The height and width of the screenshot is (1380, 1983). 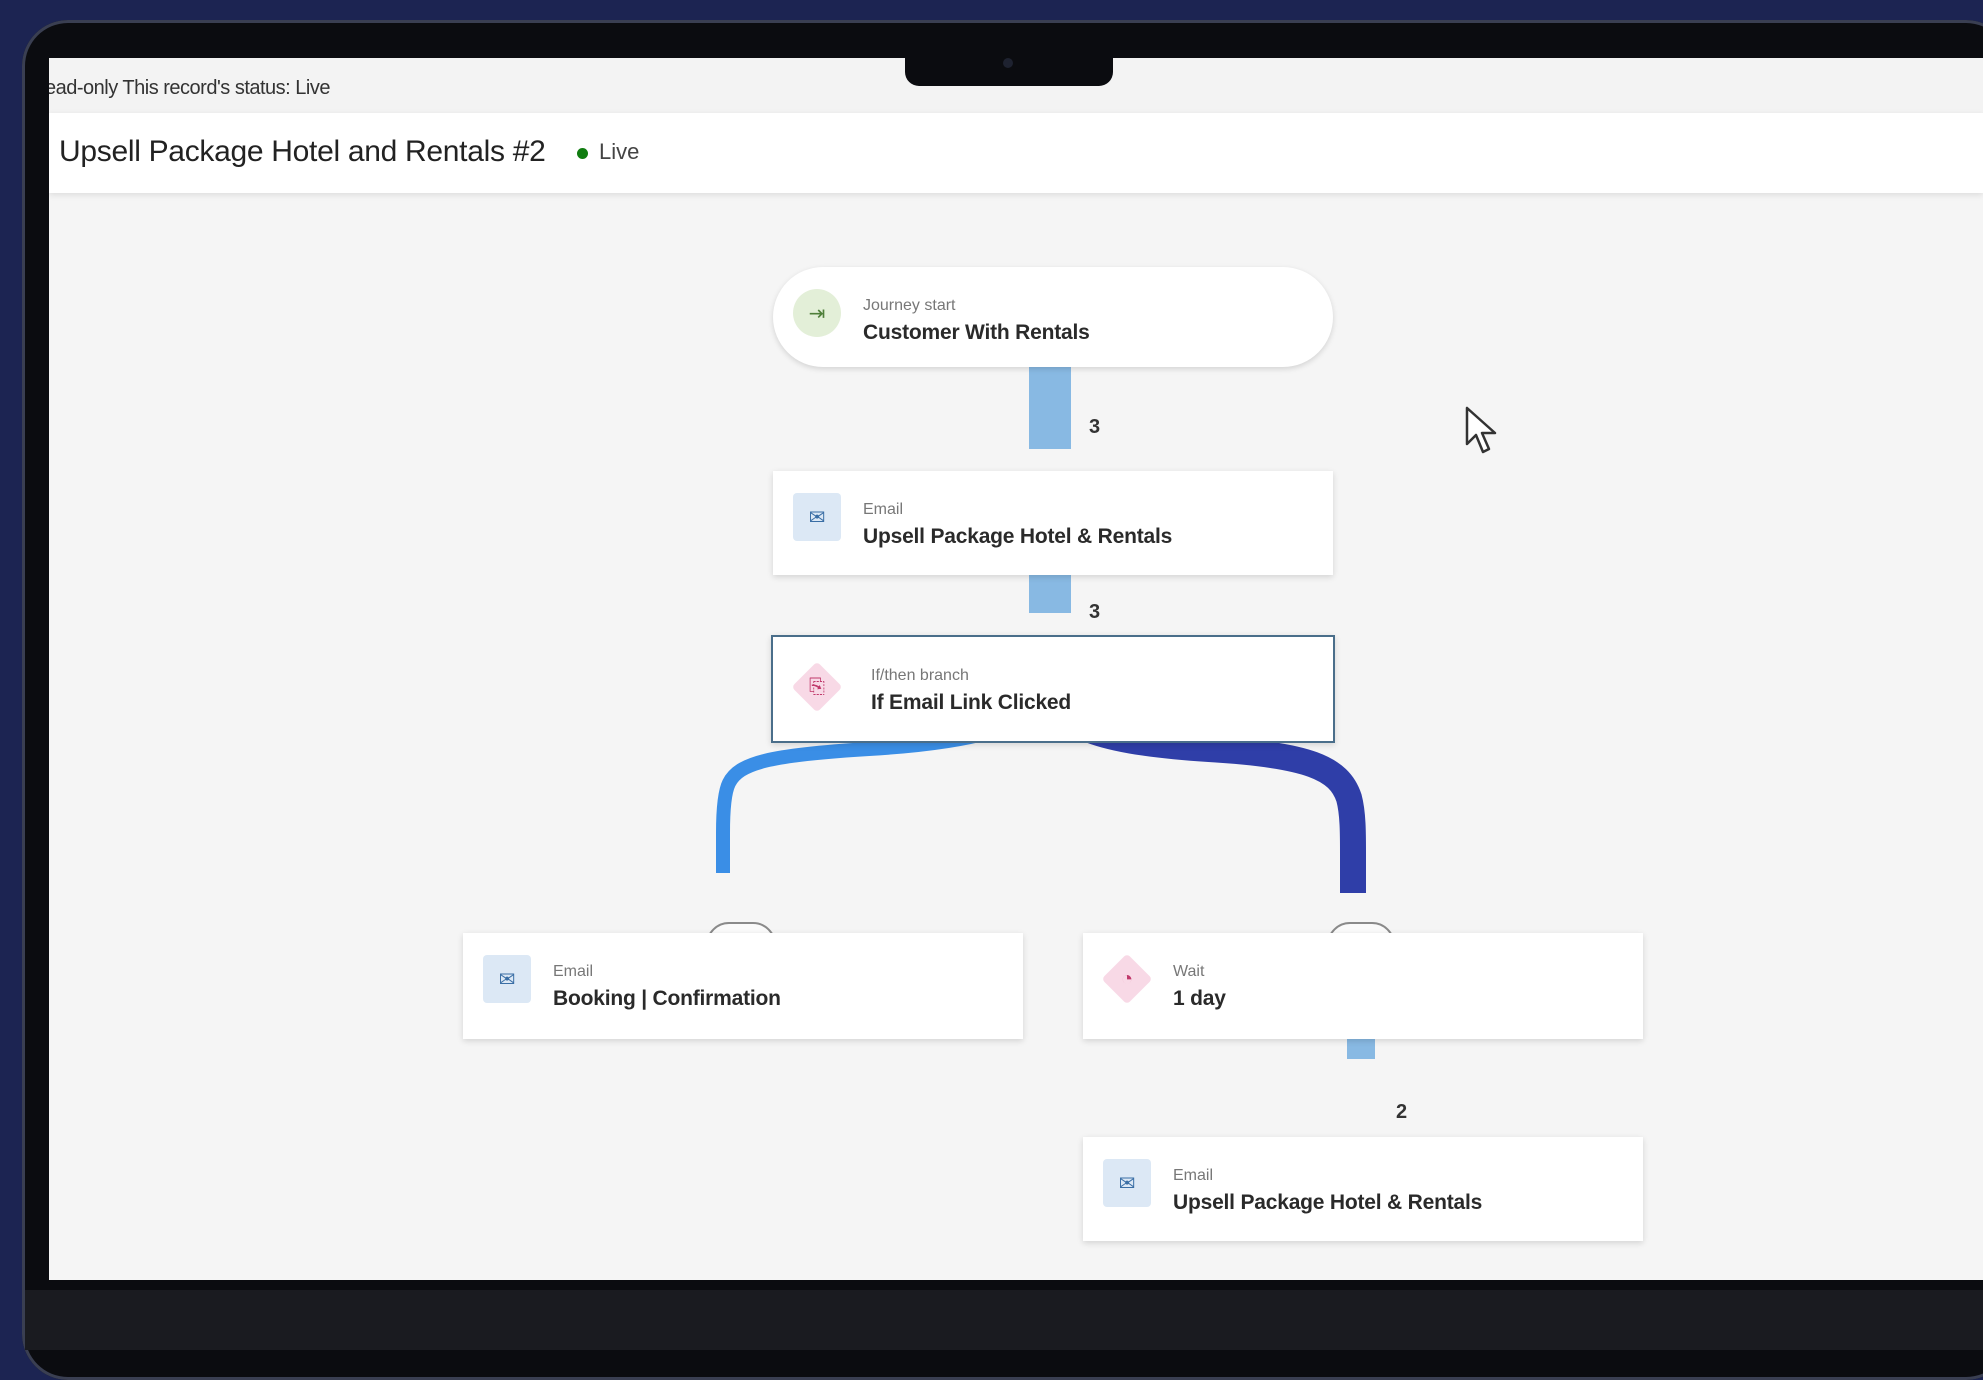 What do you see at coordinates (909, 305) in the screenshot?
I see `node-kind: Journey start` at bounding box center [909, 305].